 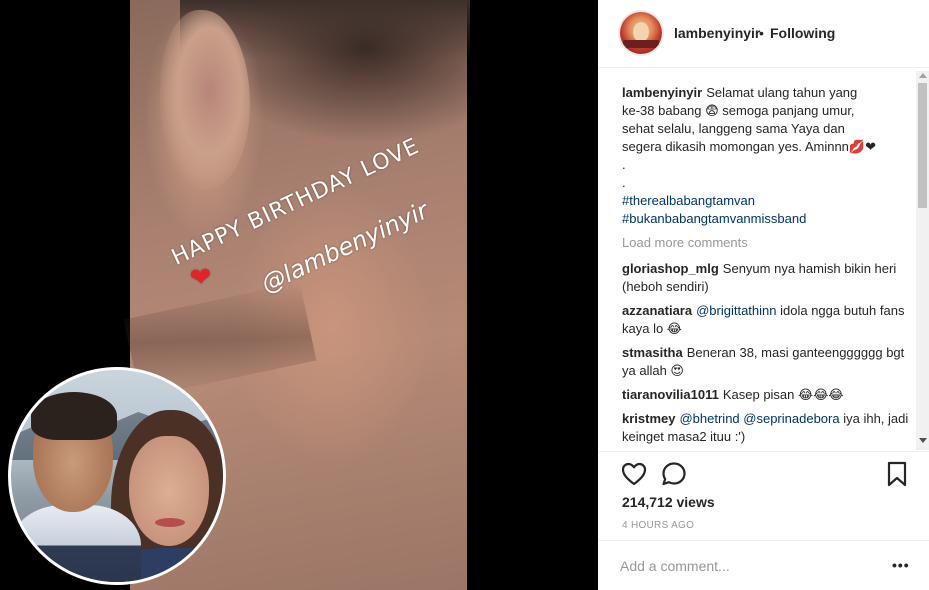 What do you see at coordinates (802, 33) in the screenshot?
I see `following-button: Following` at bounding box center [802, 33].